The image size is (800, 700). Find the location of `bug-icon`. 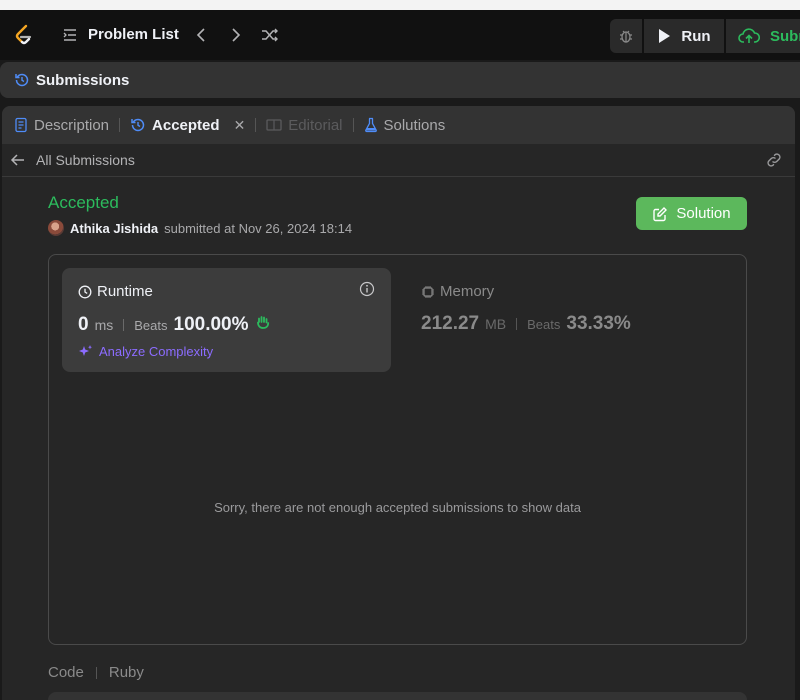

bug-icon is located at coordinates (626, 36).